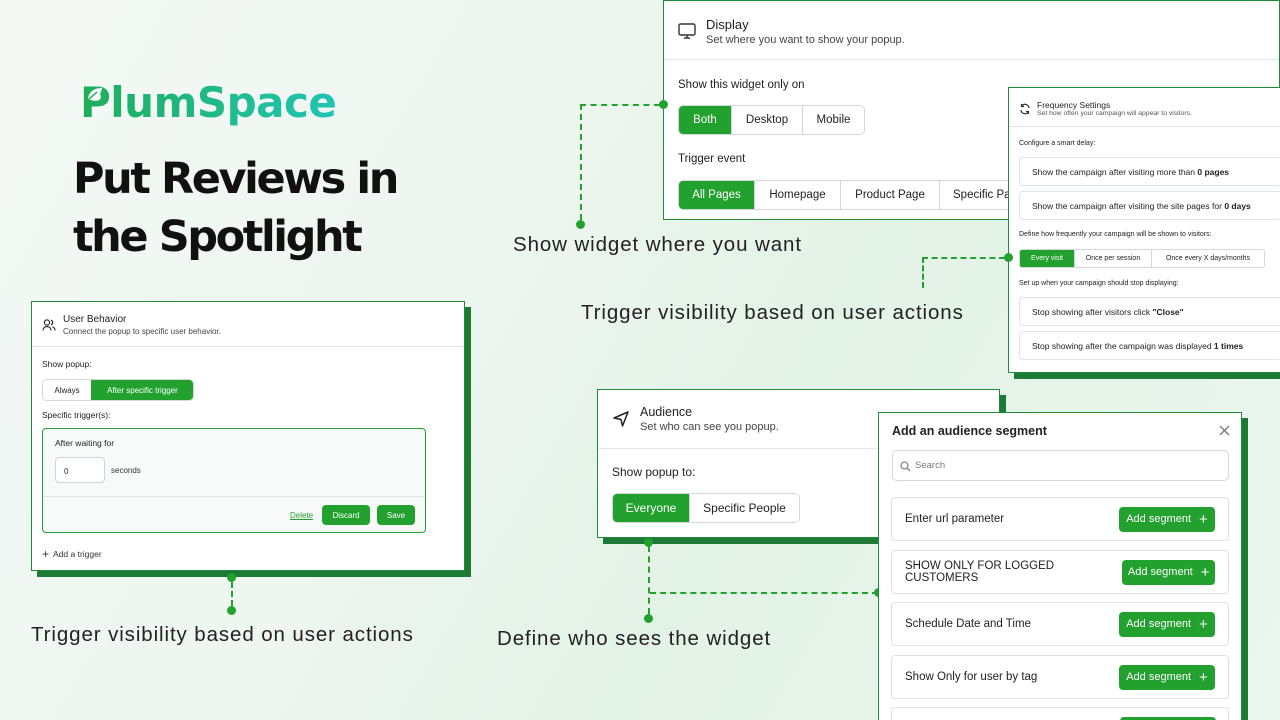  I want to click on display-title: Display, so click(727, 24).